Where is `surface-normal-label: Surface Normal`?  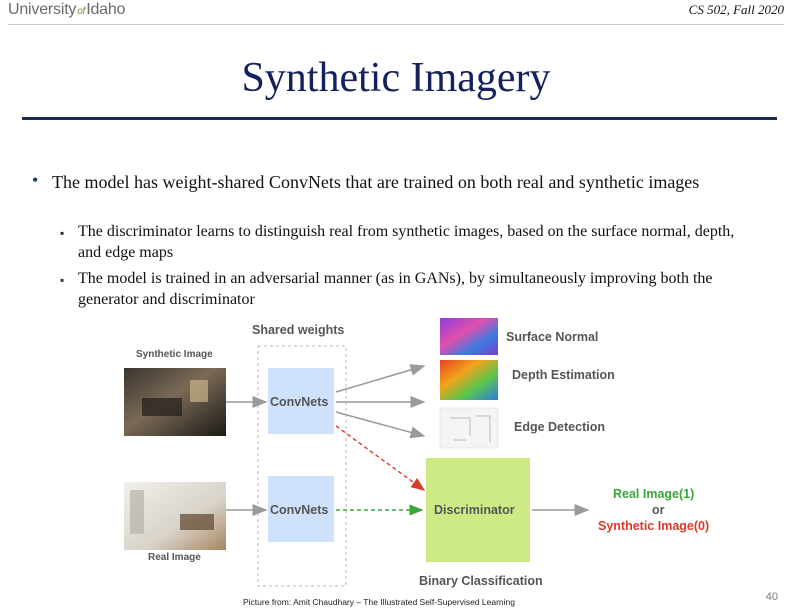
surface-normal-label: Surface Normal is located at coordinates (552, 337).